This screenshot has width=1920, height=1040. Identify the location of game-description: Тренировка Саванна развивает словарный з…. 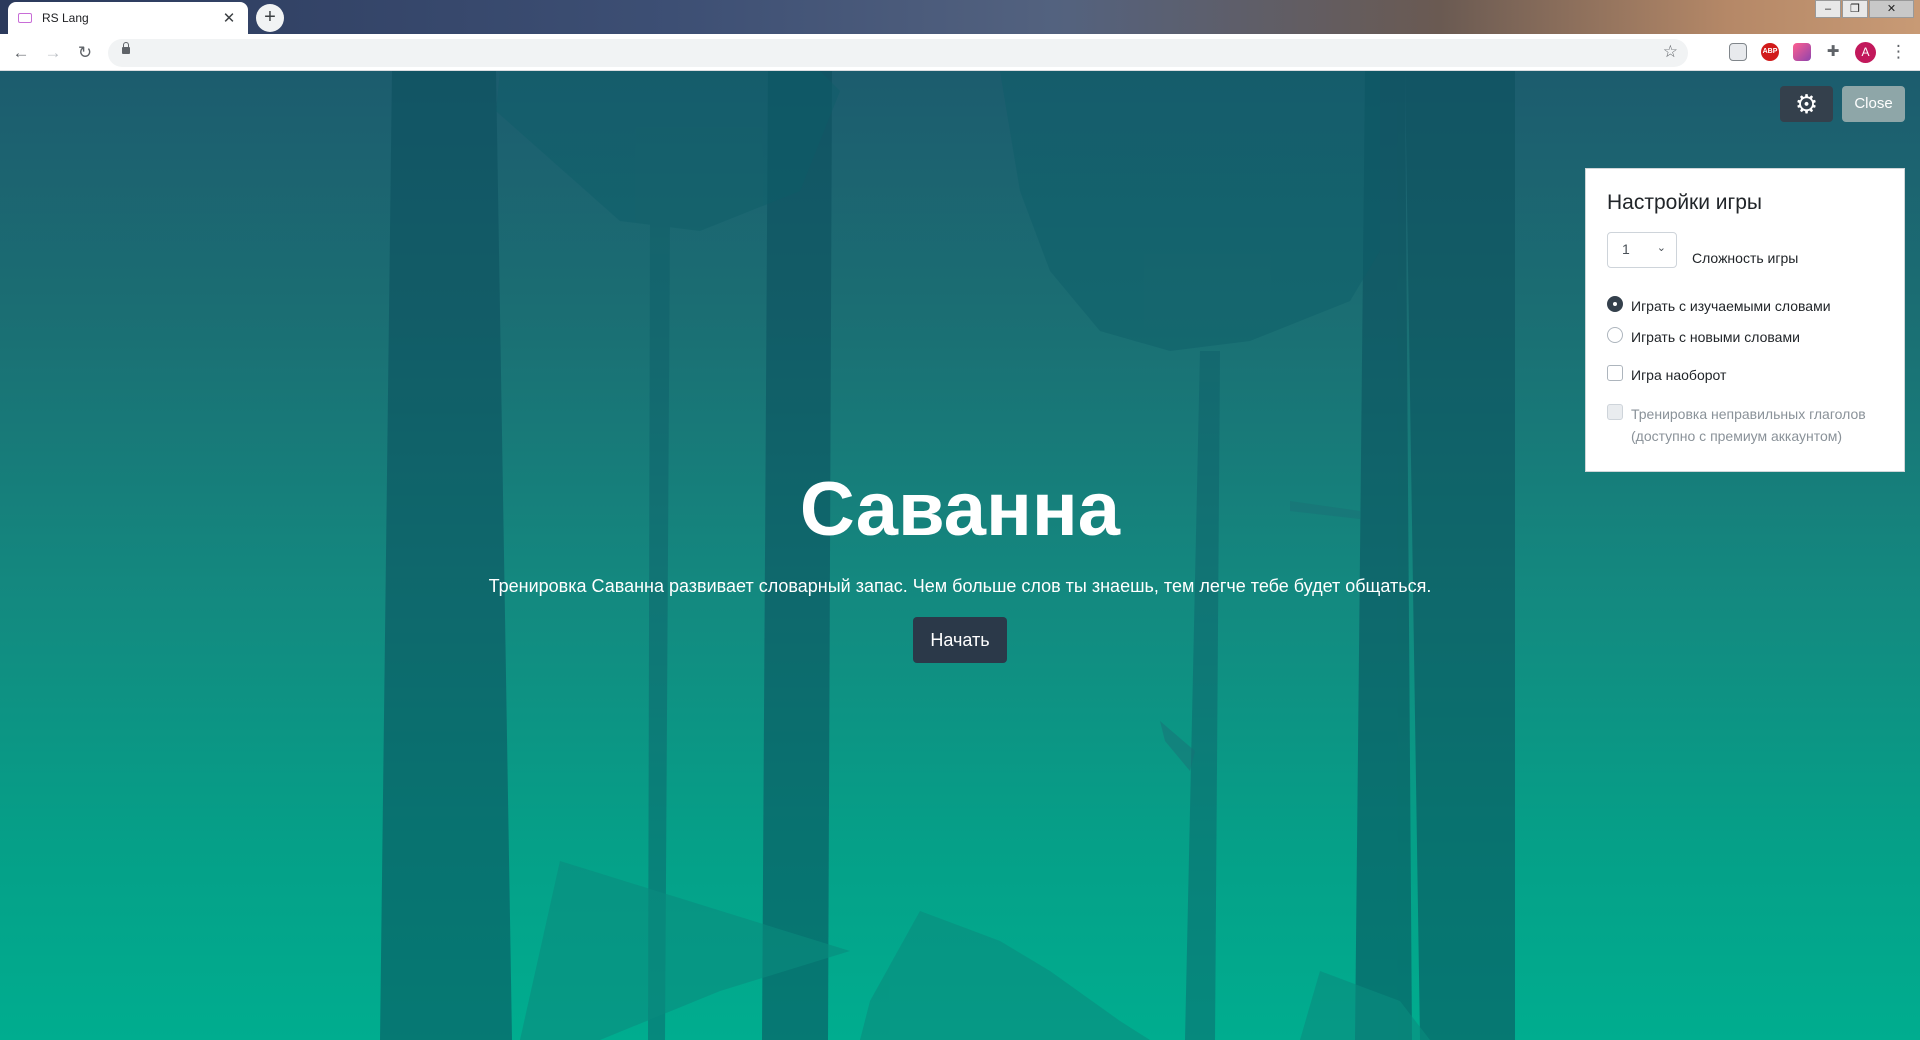
(960, 586).